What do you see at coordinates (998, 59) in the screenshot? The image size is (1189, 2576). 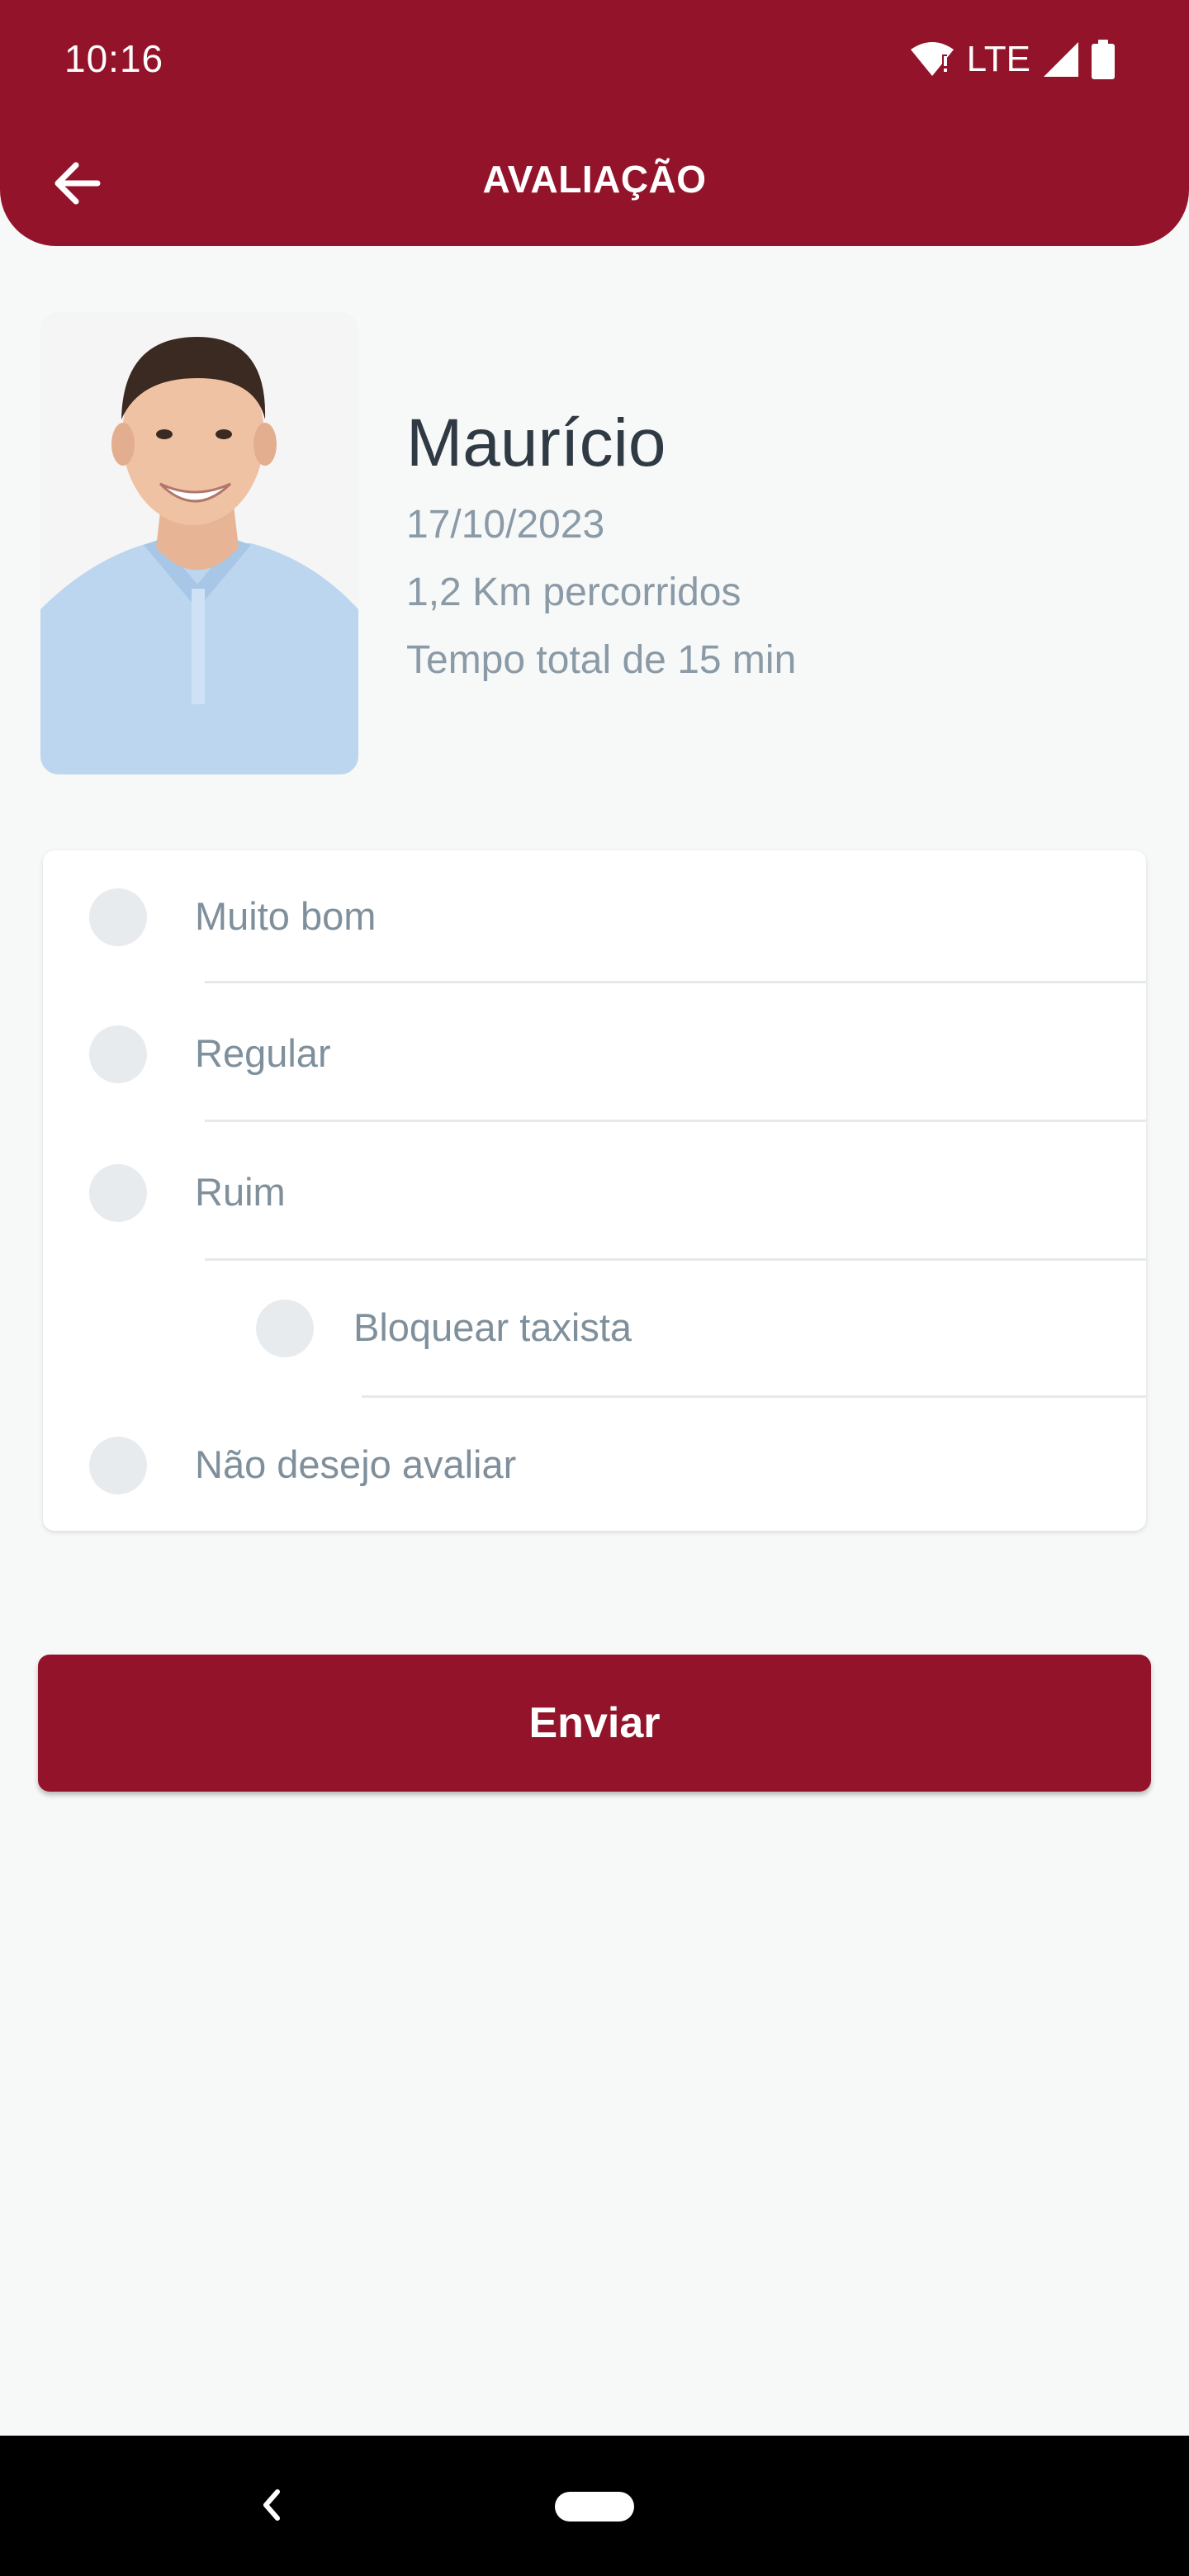 I see `network-type: LTE` at bounding box center [998, 59].